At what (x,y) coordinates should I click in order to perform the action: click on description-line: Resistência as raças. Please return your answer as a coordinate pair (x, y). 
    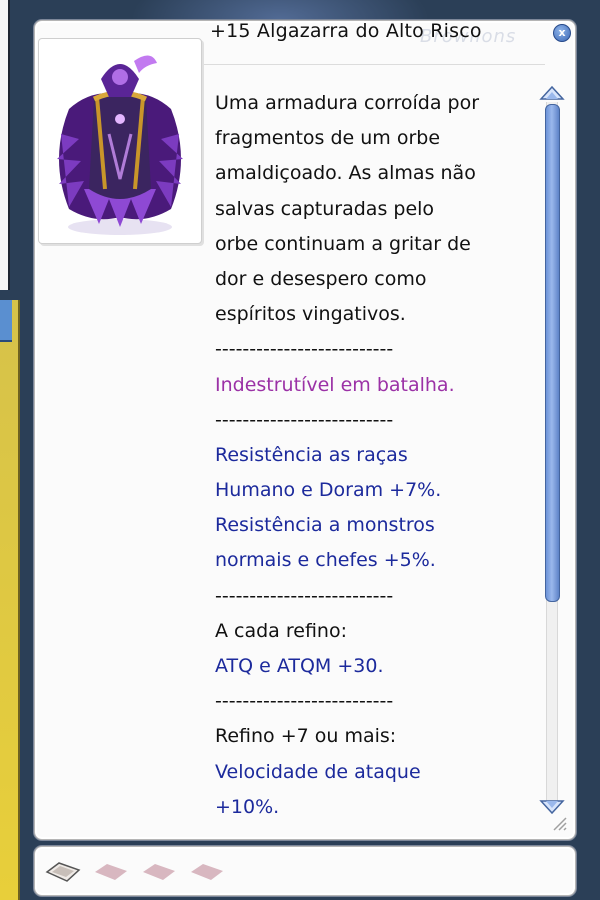
    Looking at the image, I should click on (311, 454).